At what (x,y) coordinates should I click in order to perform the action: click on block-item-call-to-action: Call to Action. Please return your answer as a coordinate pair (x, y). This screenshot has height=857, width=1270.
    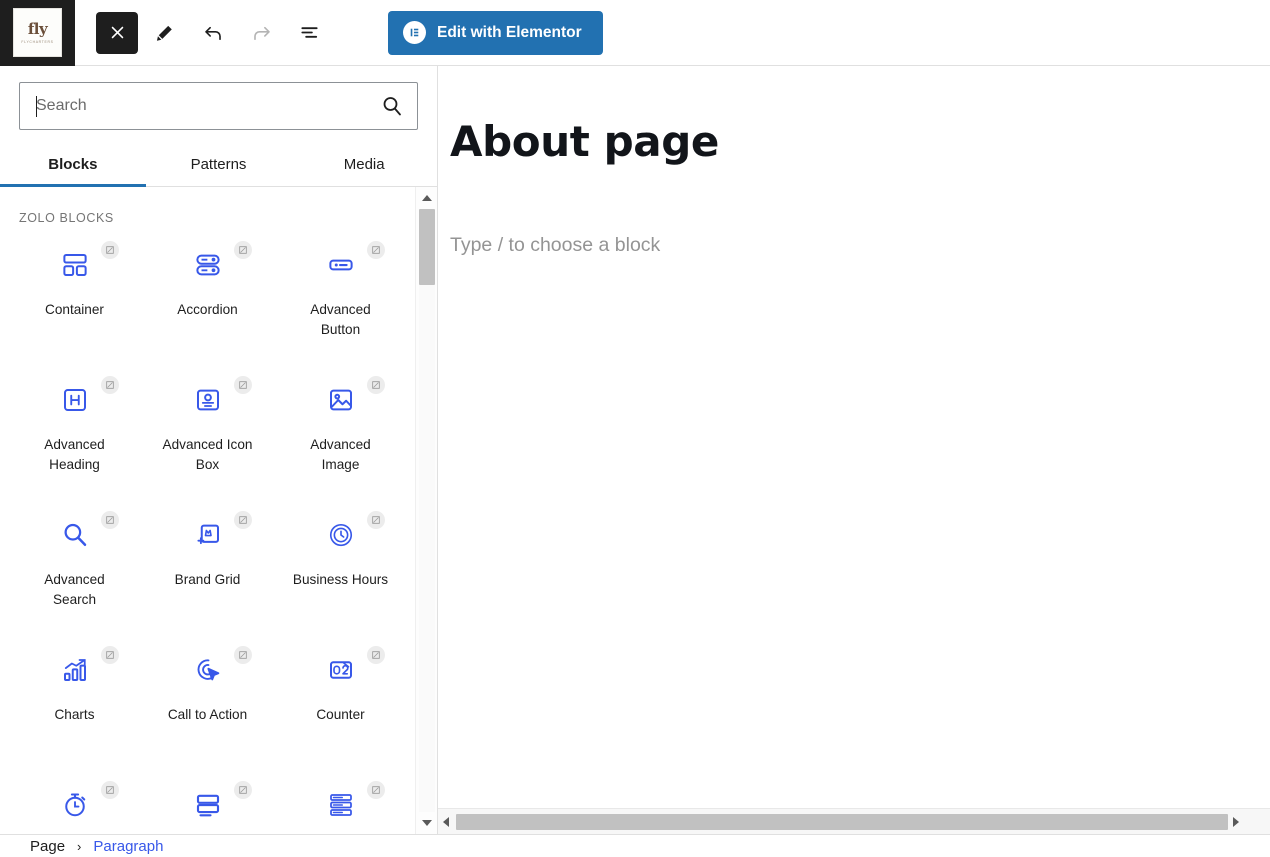
    Looking at the image, I should click on (207, 703).